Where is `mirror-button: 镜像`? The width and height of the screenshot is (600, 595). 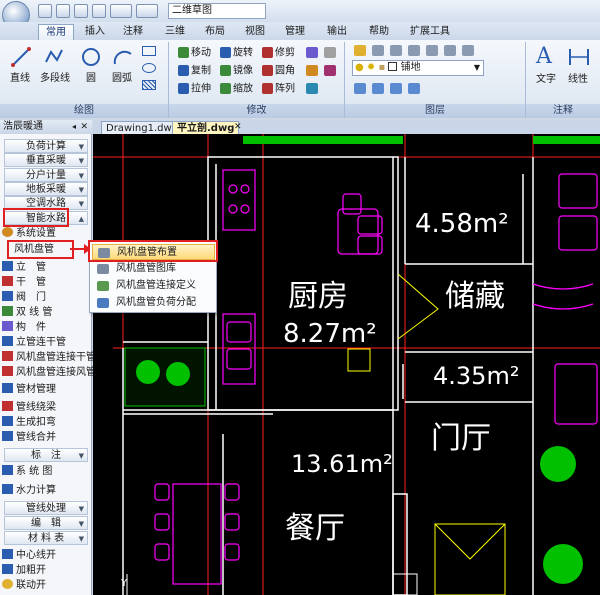
mirror-button: 镜像 is located at coordinates (236, 71).